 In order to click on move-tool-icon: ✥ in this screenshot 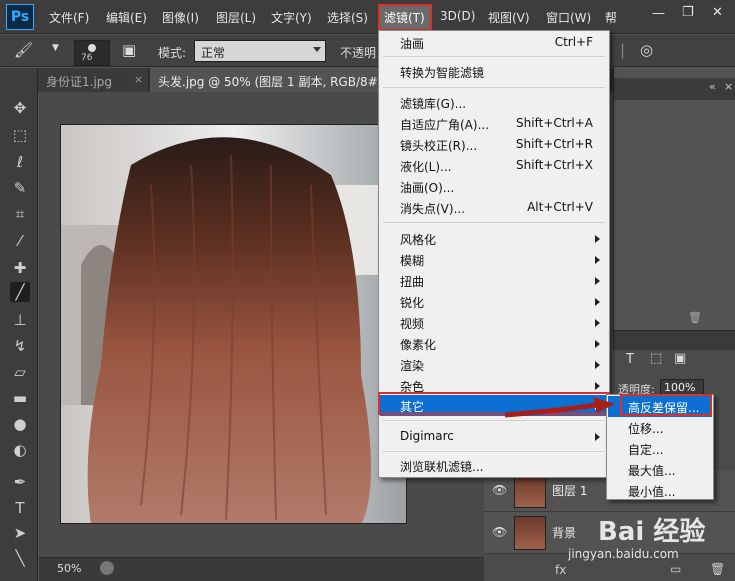, I will do `click(20, 108)`.